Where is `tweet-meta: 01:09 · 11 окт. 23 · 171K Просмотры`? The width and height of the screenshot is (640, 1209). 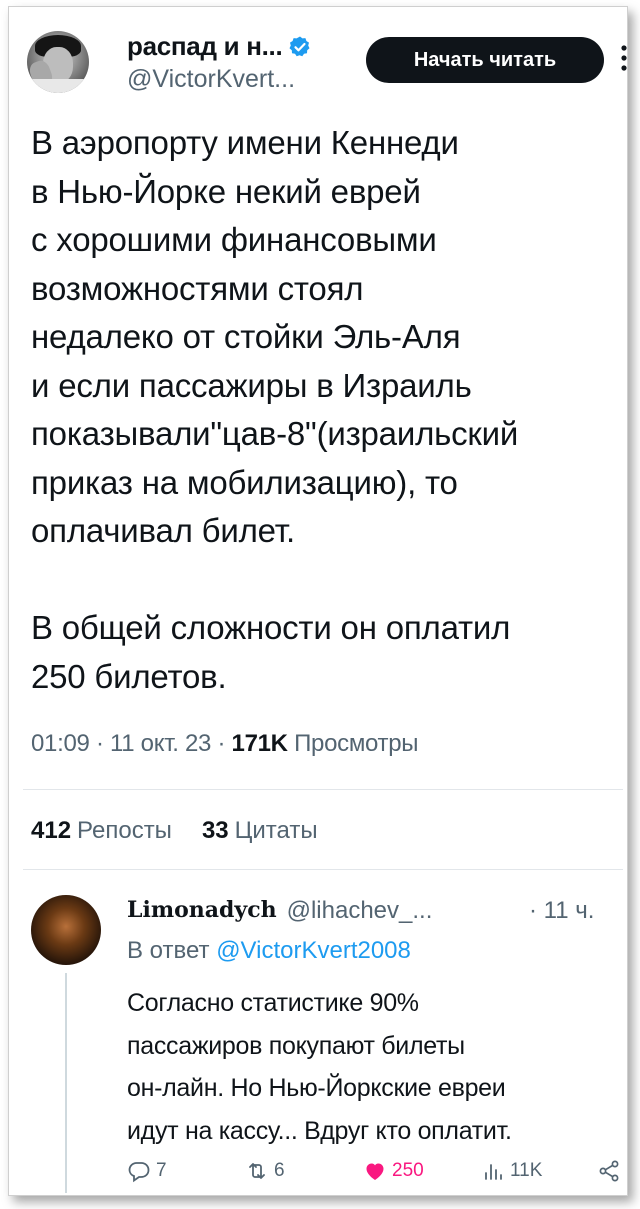 tweet-meta: 01:09 · 11 окт. 23 · 171K Просмотры is located at coordinates (225, 743).